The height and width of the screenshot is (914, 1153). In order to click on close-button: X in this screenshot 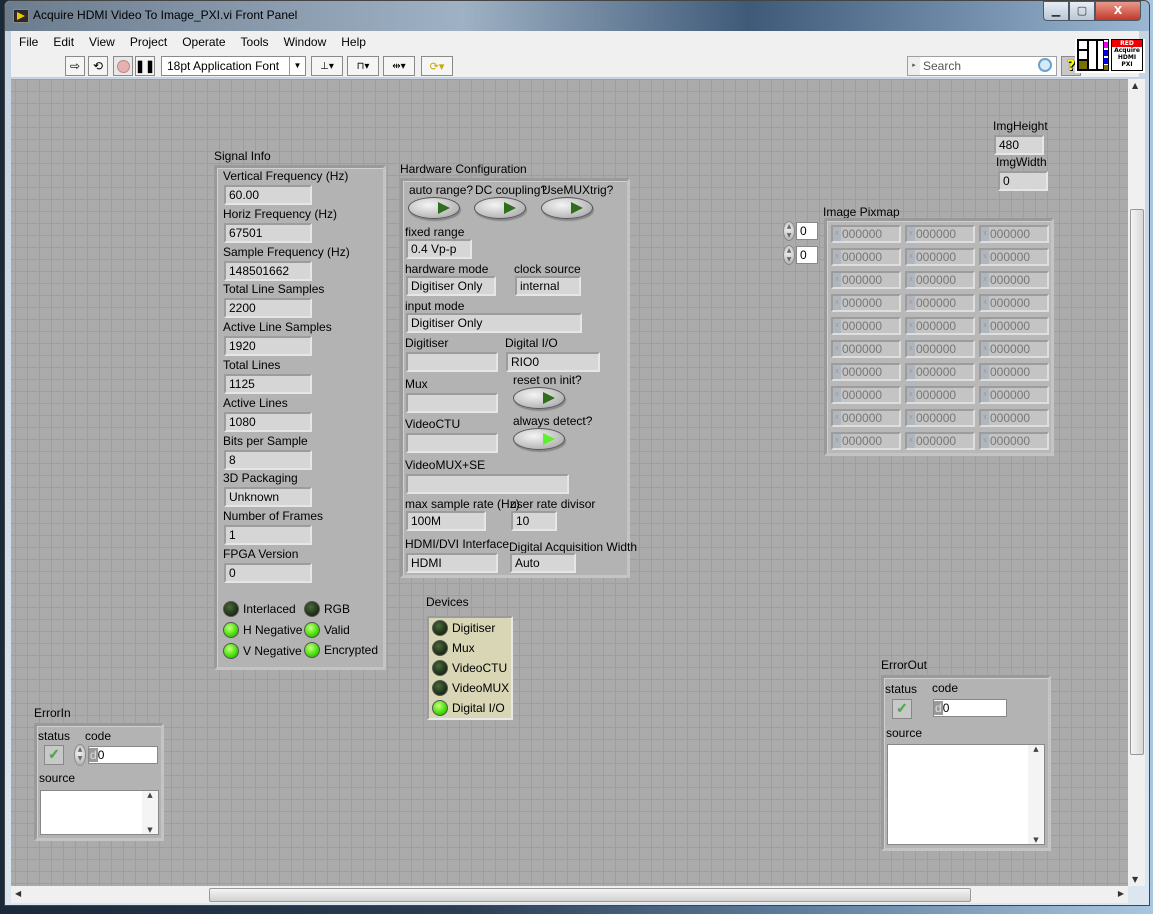, I will do `click(1118, 11)`.